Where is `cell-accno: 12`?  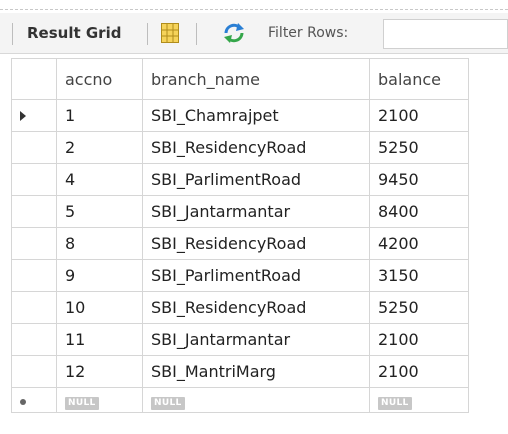
cell-accno: 12 is located at coordinates (99, 371).